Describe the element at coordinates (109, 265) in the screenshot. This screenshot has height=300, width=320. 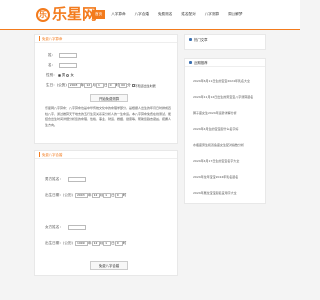
I see `hehun-submit-button: 免费八字合婚` at that location.